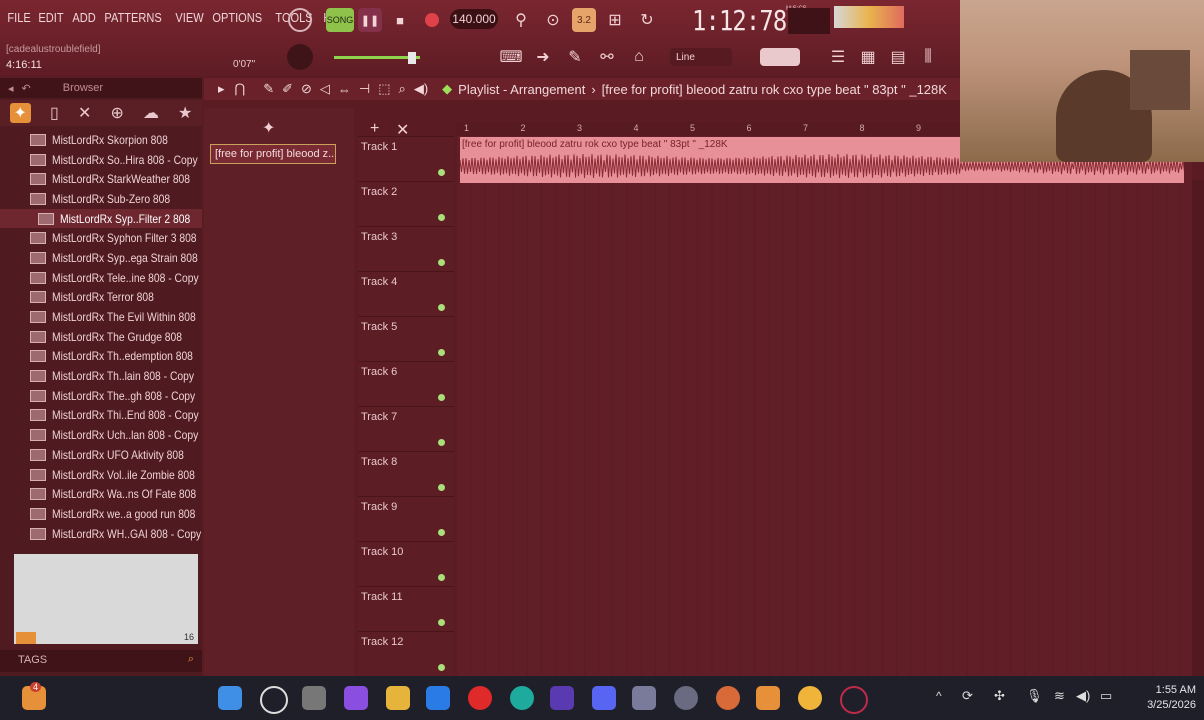 Image resolution: width=1204 pixels, height=720 pixels. I want to click on browser-back-icon: ↶, so click(26, 88).